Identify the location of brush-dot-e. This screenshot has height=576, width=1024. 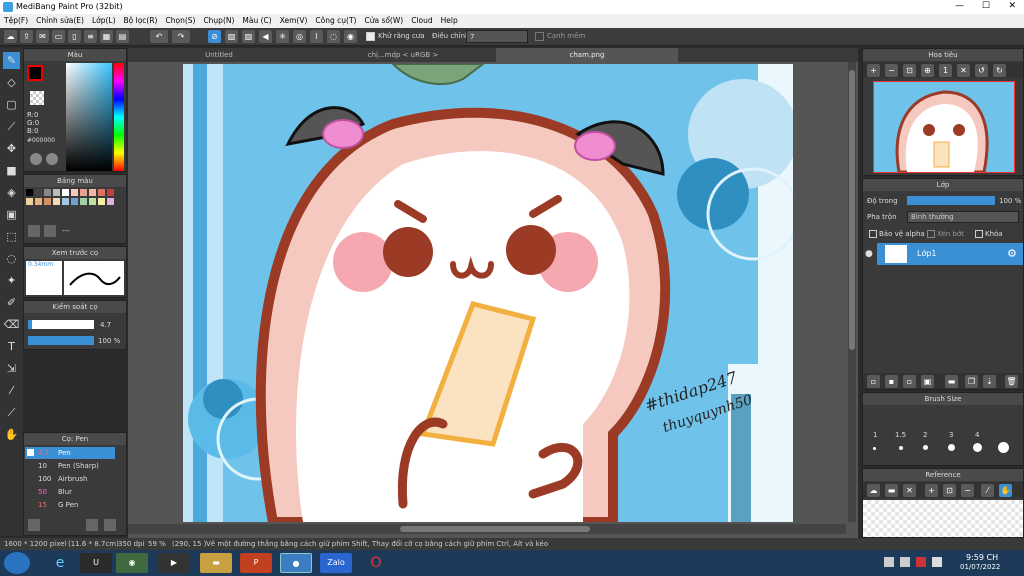
(977, 447).